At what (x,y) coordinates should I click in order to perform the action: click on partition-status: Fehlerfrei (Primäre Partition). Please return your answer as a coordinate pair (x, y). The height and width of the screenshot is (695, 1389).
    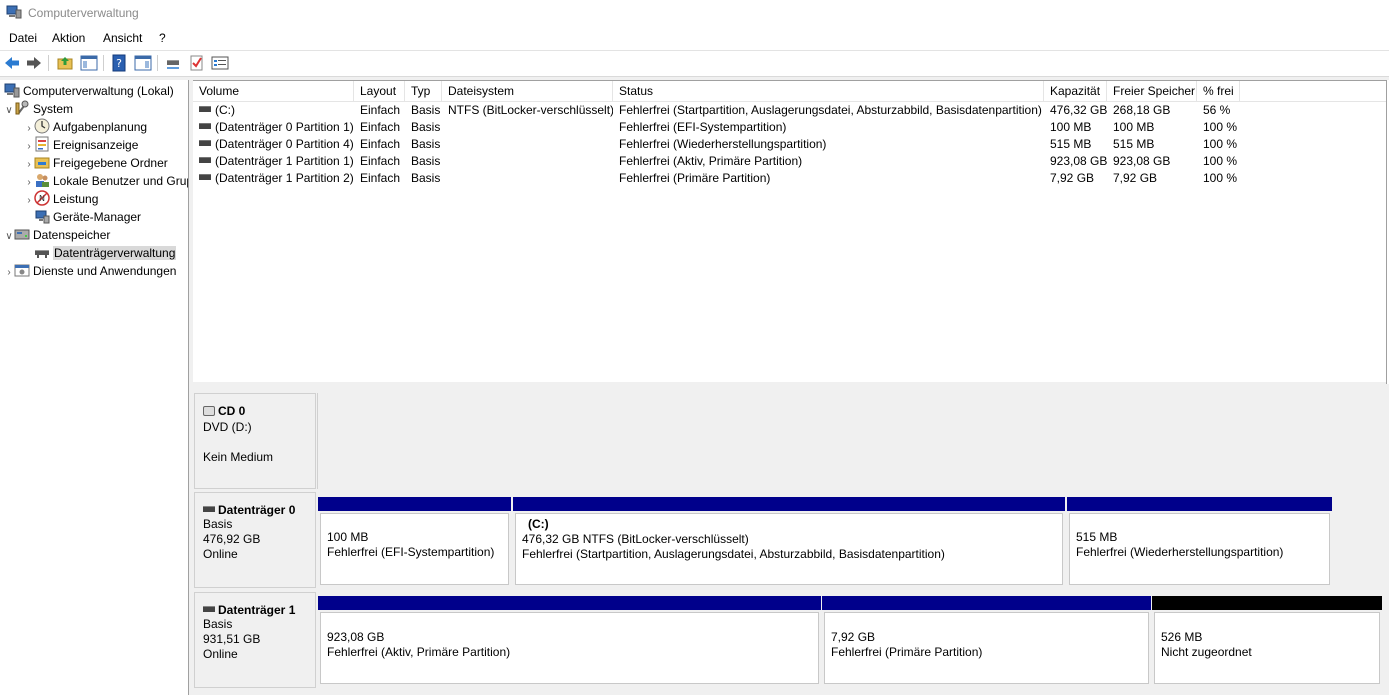
    Looking at the image, I should click on (907, 652).